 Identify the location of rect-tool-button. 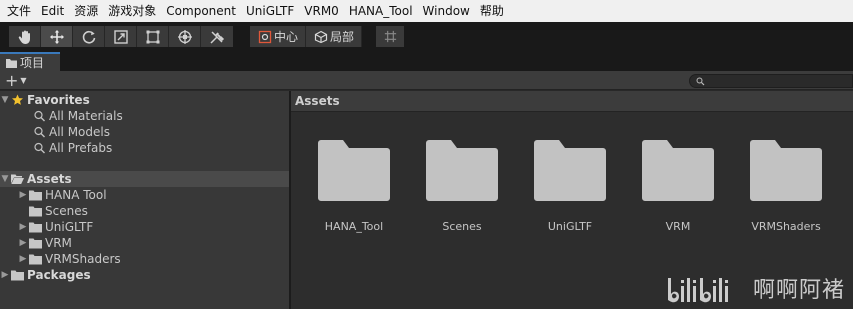
(153, 36).